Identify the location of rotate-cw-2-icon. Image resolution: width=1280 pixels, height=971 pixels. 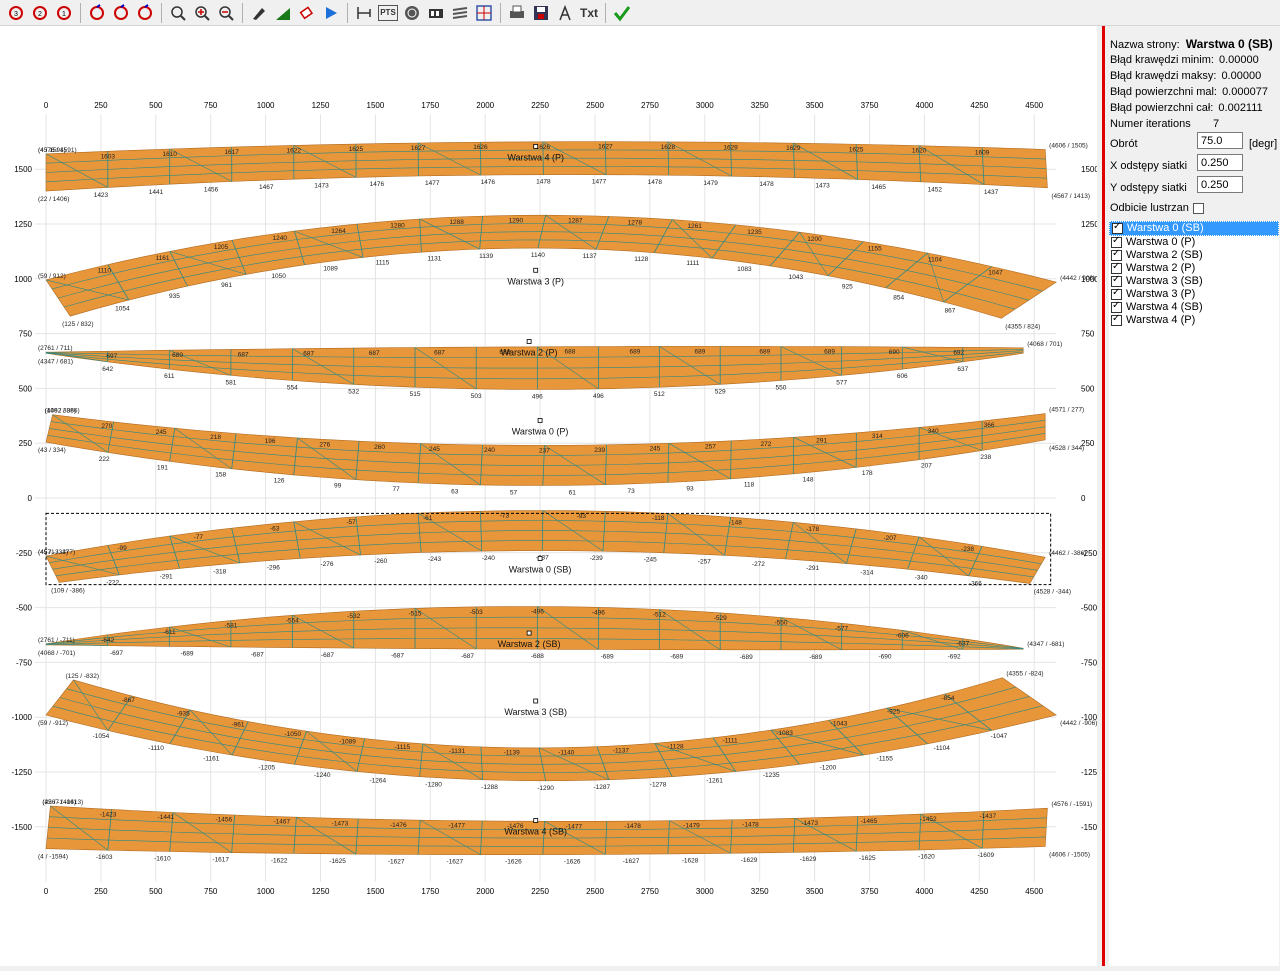
(121, 13).